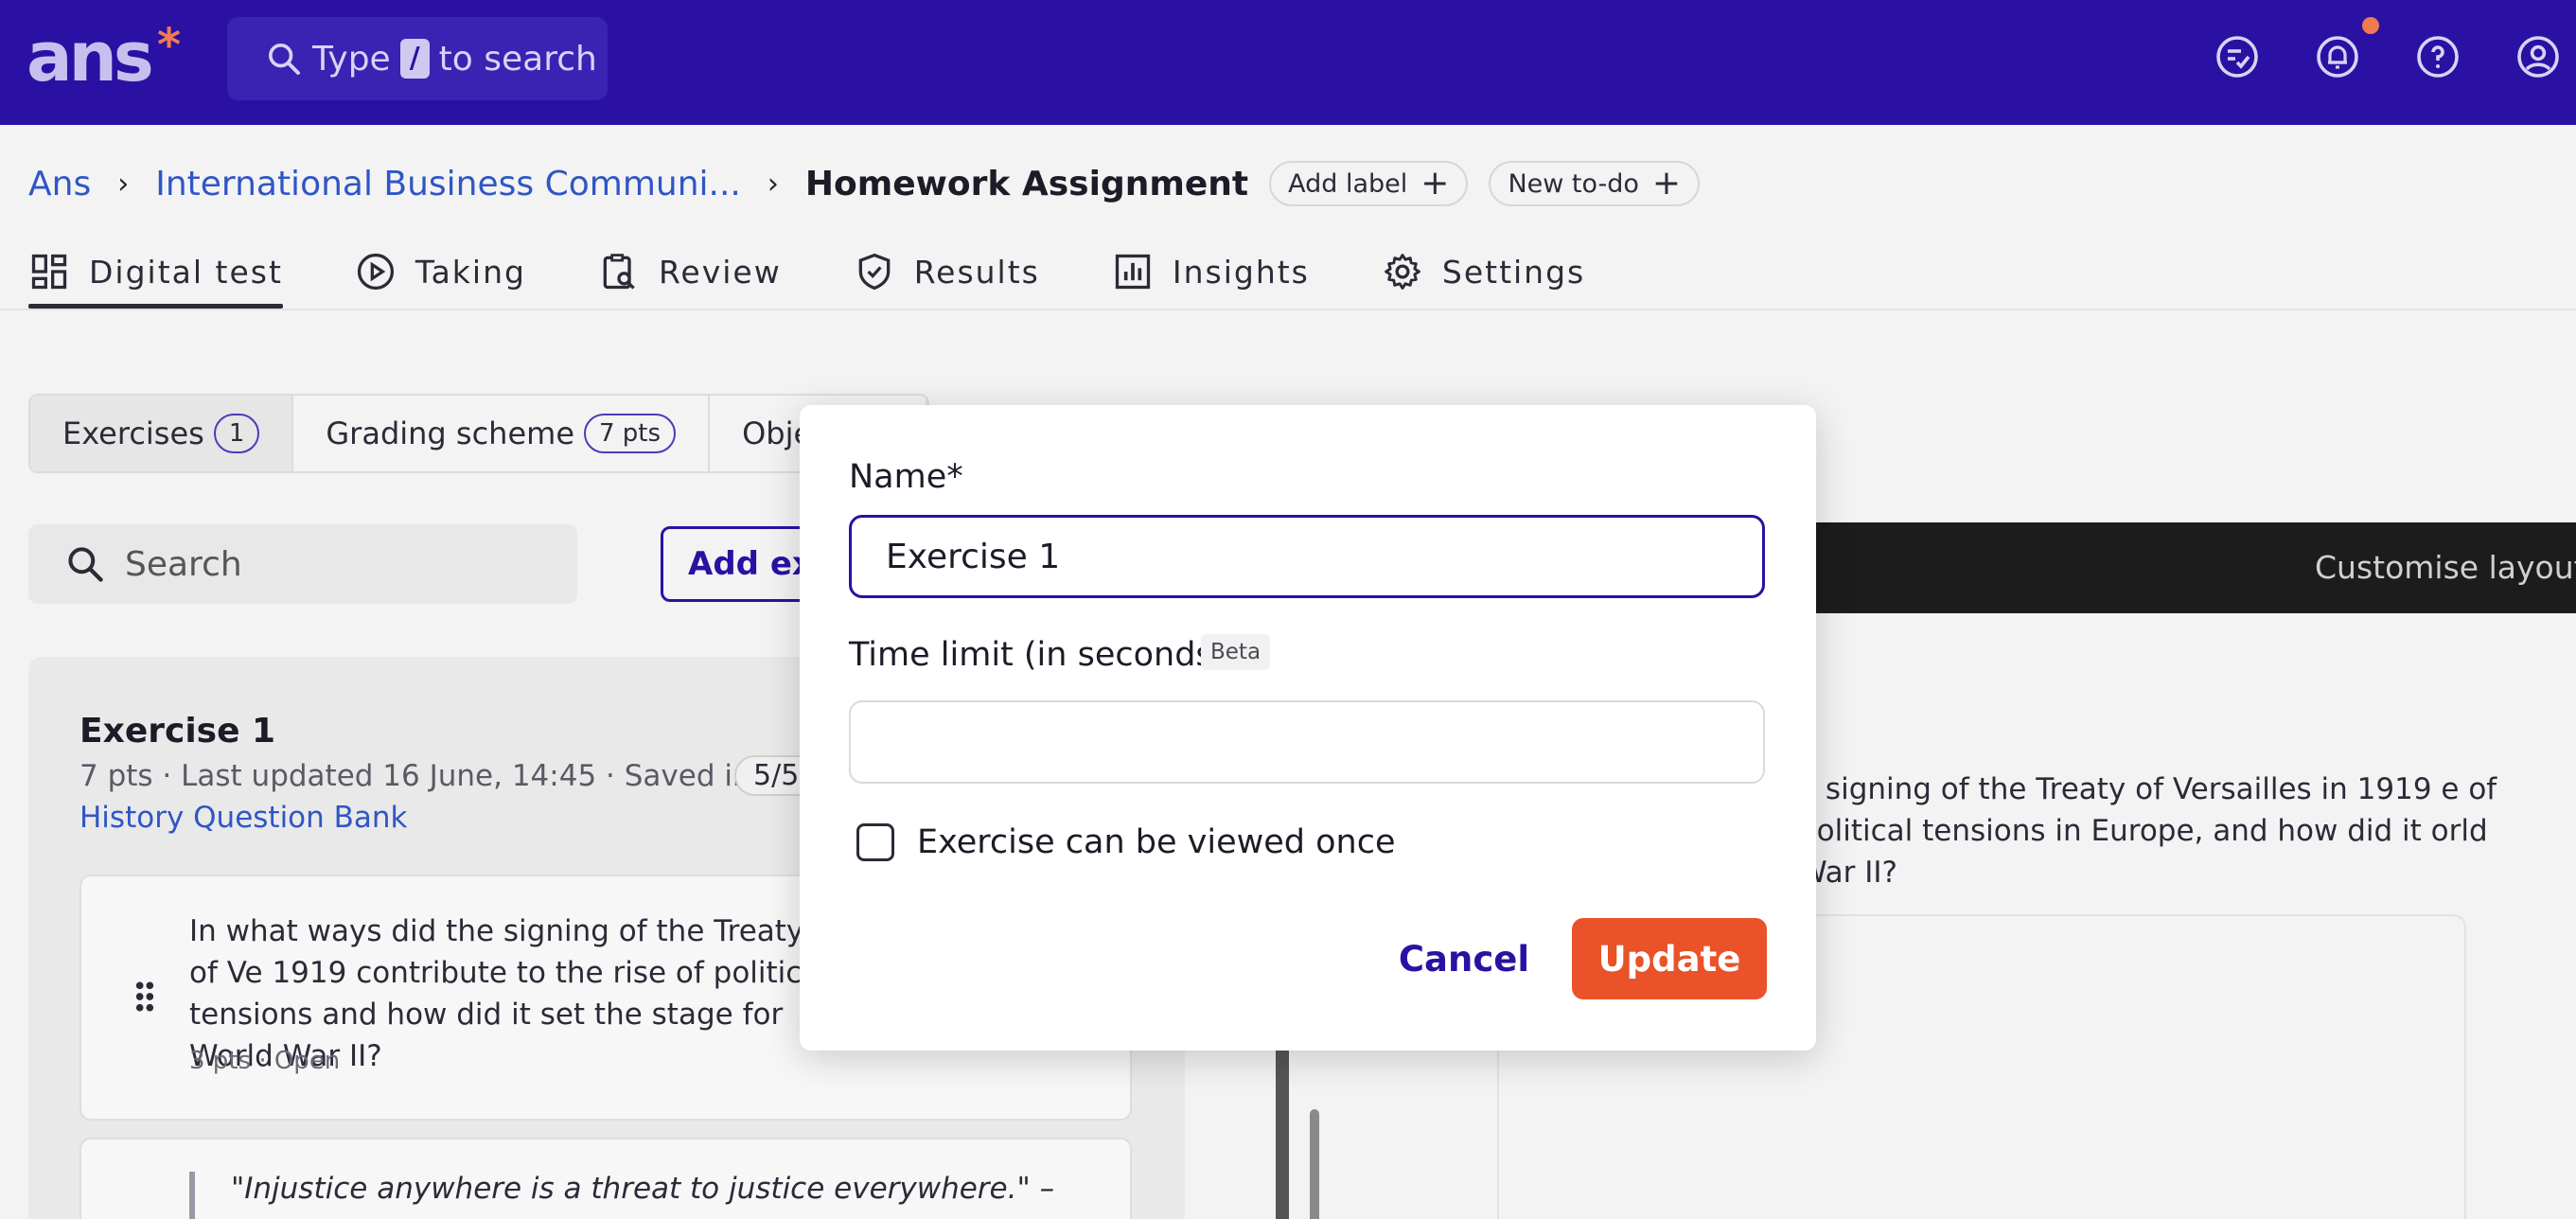 Image resolution: width=2576 pixels, height=1219 pixels. Describe the element at coordinates (1464, 958) in the screenshot. I see `cancel-button: Cancel` at that location.